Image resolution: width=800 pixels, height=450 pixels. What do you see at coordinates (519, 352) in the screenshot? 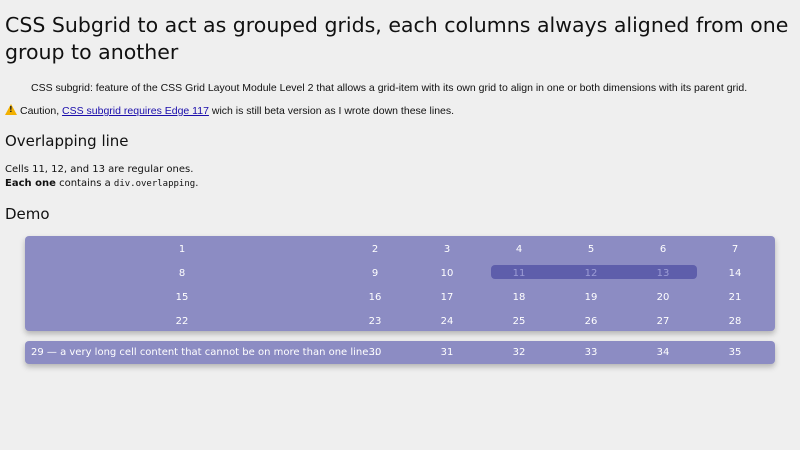
I see `grid-cell: 32` at bounding box center [519, 352].